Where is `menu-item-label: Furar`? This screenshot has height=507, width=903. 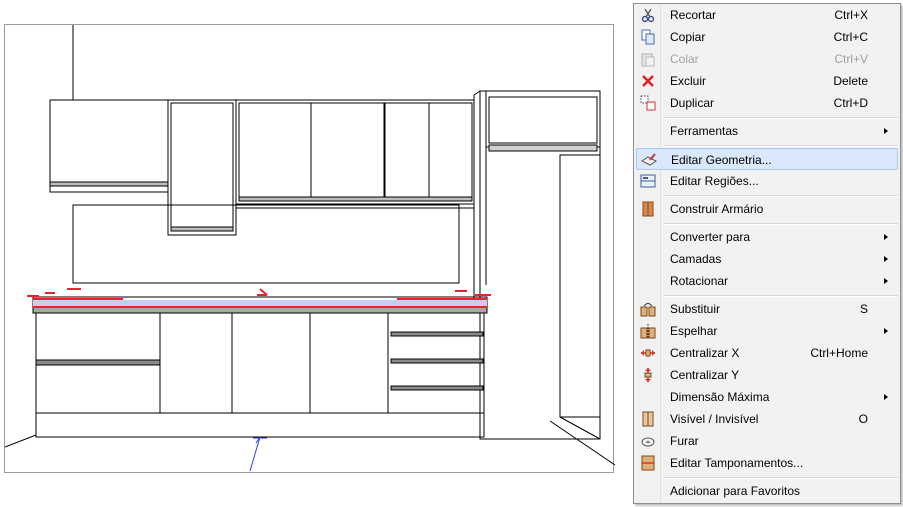 menu-item-label: Furar is located at coordinates (684, 441).